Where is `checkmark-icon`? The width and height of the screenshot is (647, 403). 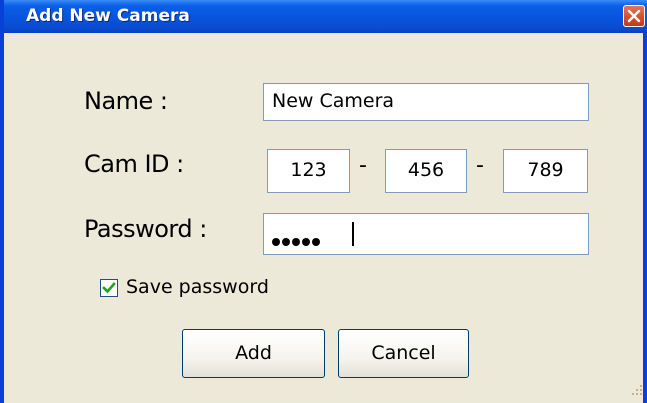
checkmark-icon is located at coordinates (109, 288).